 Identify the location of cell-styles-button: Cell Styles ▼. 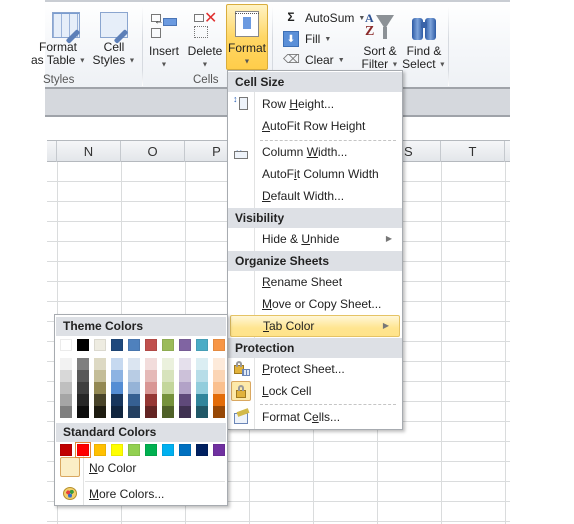
(114, 36).